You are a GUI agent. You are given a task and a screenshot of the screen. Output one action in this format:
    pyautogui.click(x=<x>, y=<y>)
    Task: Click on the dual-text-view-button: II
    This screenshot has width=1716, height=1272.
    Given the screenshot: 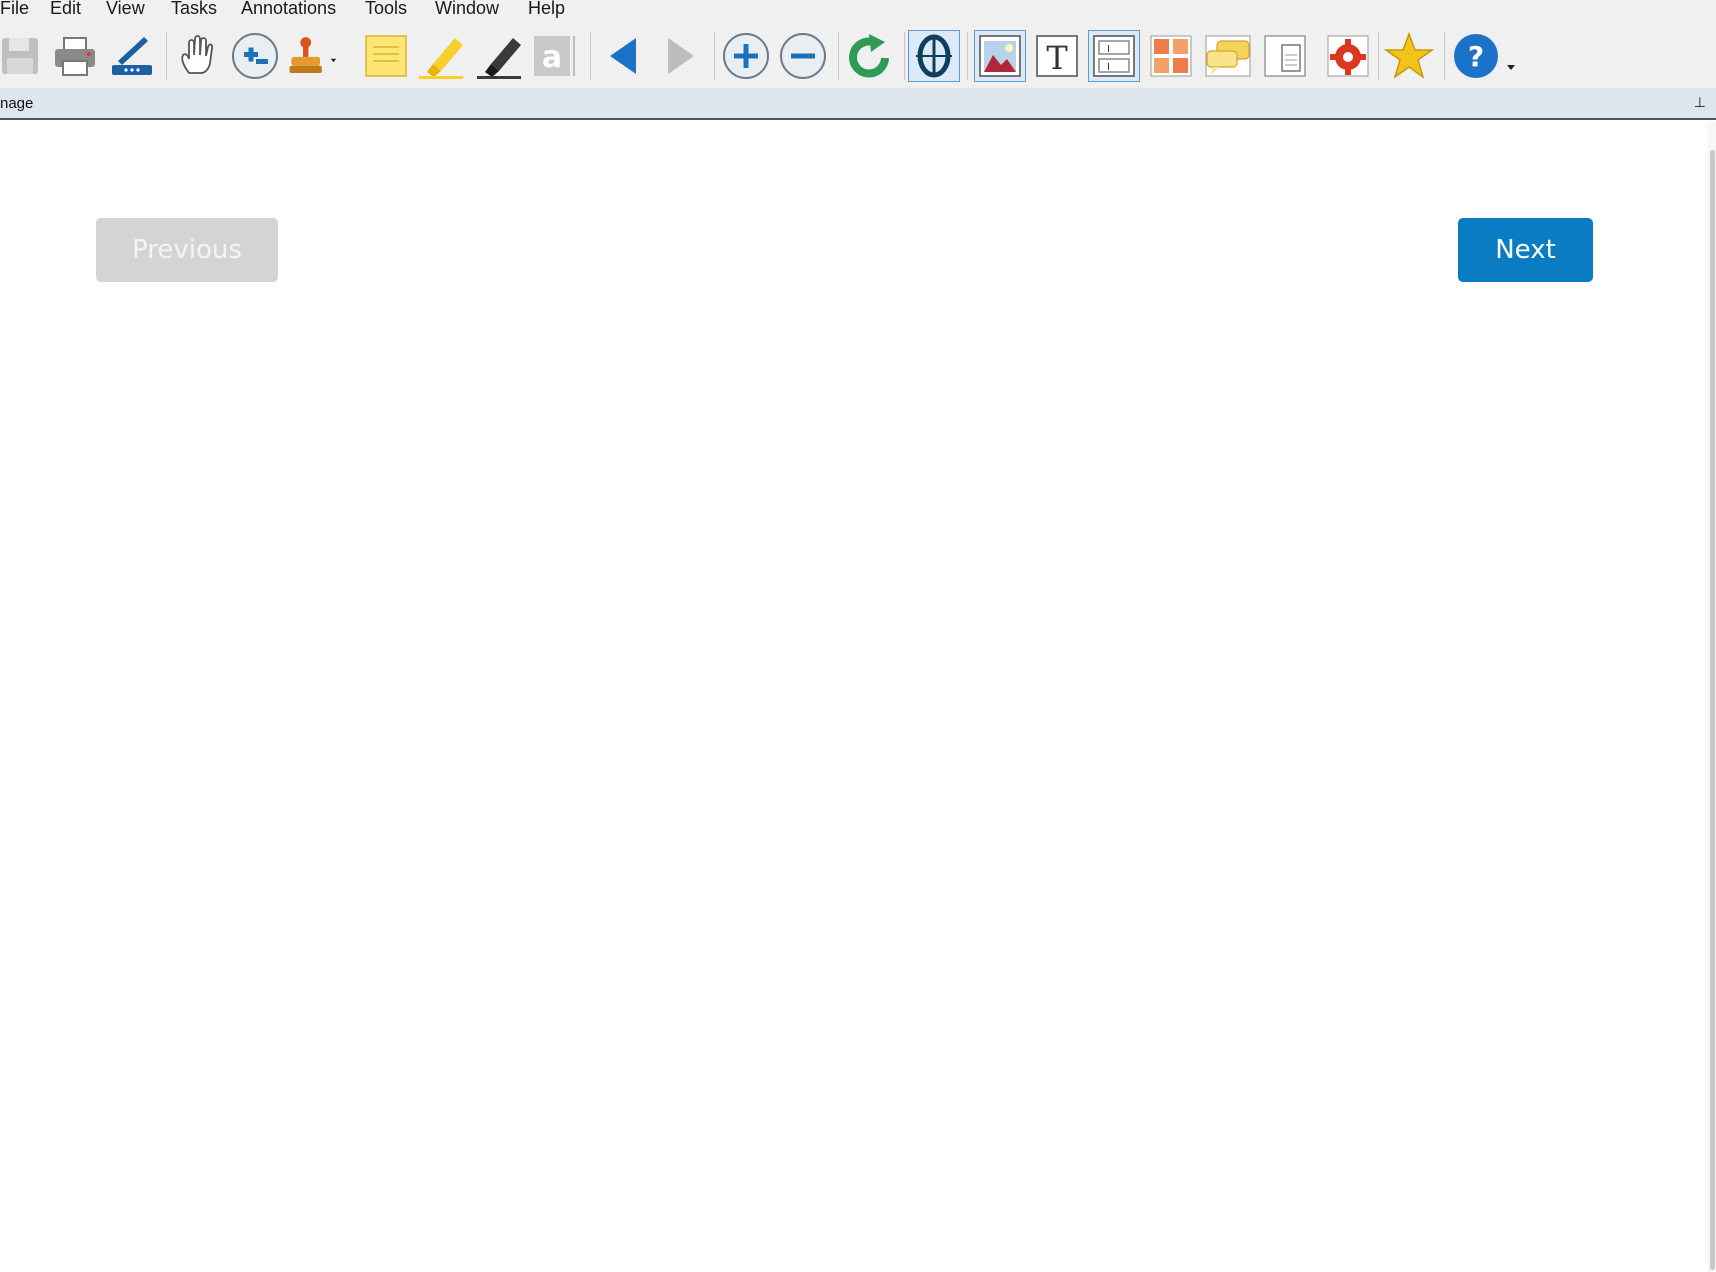 What is the action you would take?
    pyautogui.click(x=1114, y=56)
    